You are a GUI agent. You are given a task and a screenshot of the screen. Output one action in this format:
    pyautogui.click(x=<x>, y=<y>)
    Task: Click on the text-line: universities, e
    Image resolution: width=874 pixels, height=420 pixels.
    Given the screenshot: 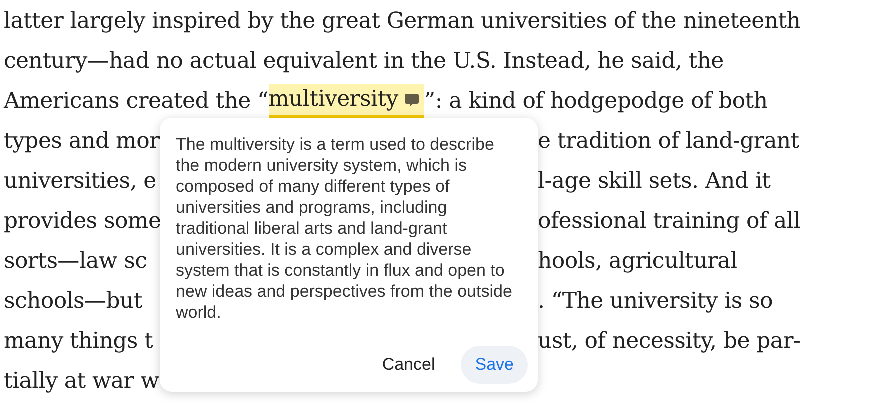 What is the action you would take?
    pyautogui.click(x=80, y=181)
    